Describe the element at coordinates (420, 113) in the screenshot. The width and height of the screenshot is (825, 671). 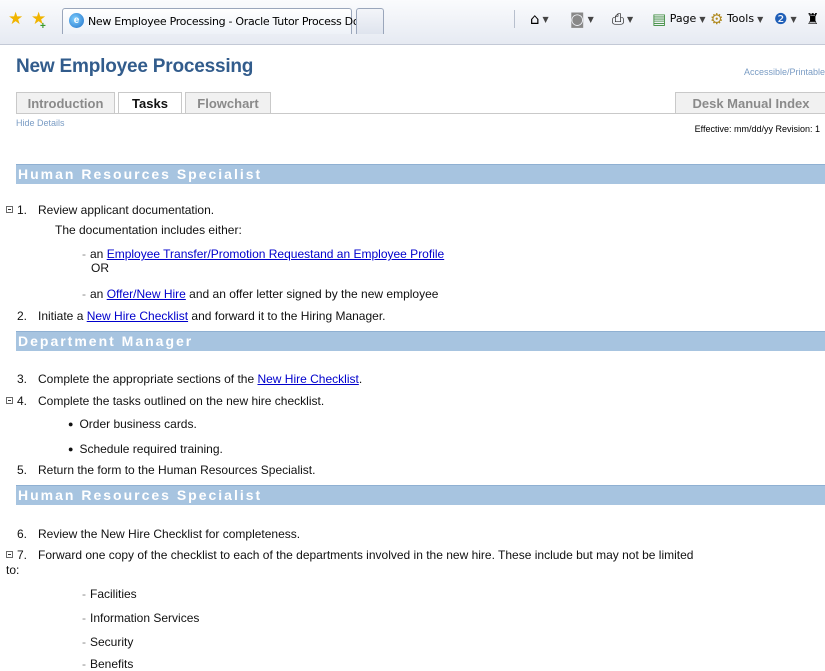
I see `tab-divider` at that location.